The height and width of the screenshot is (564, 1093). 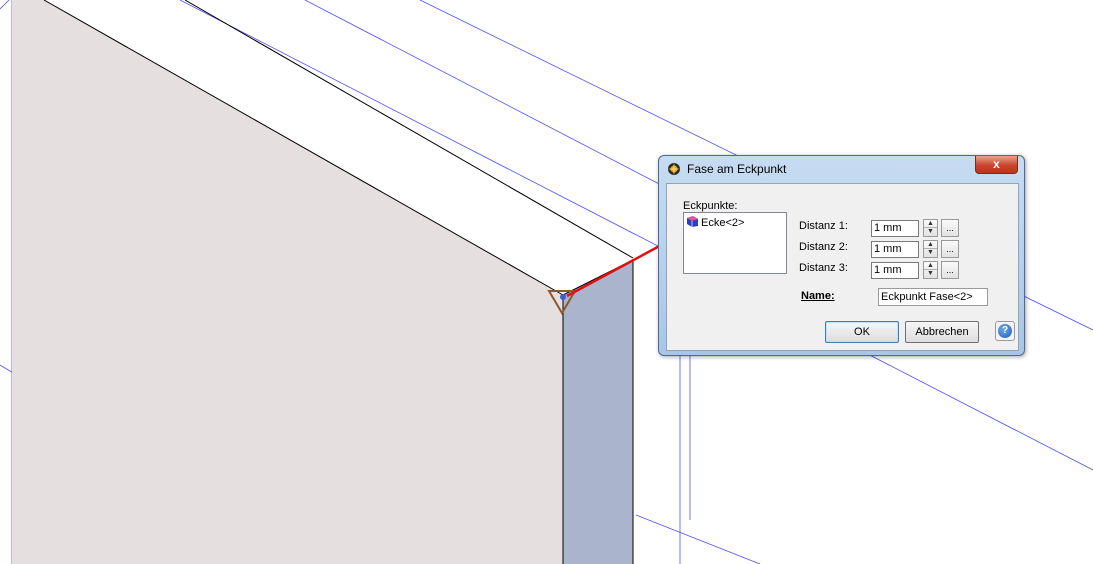 What do you see at coordinates (933, 297) in the screenshot?
I see `name-input: Eckpunkt Fase<2>` at bounding box center [933, 297].